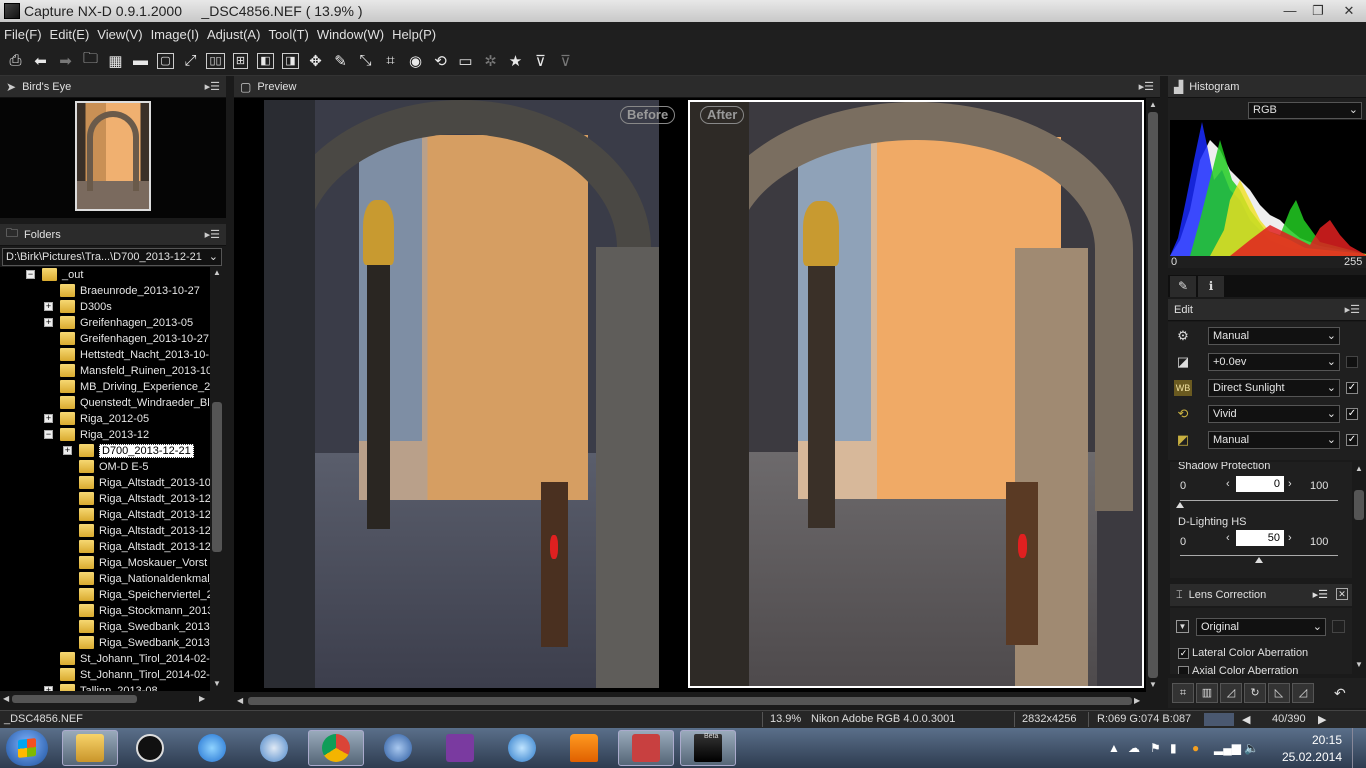 The width and height of the screenshot is (1366, 768). I want to click on clock-time: 20:15, so click(1327, 740).